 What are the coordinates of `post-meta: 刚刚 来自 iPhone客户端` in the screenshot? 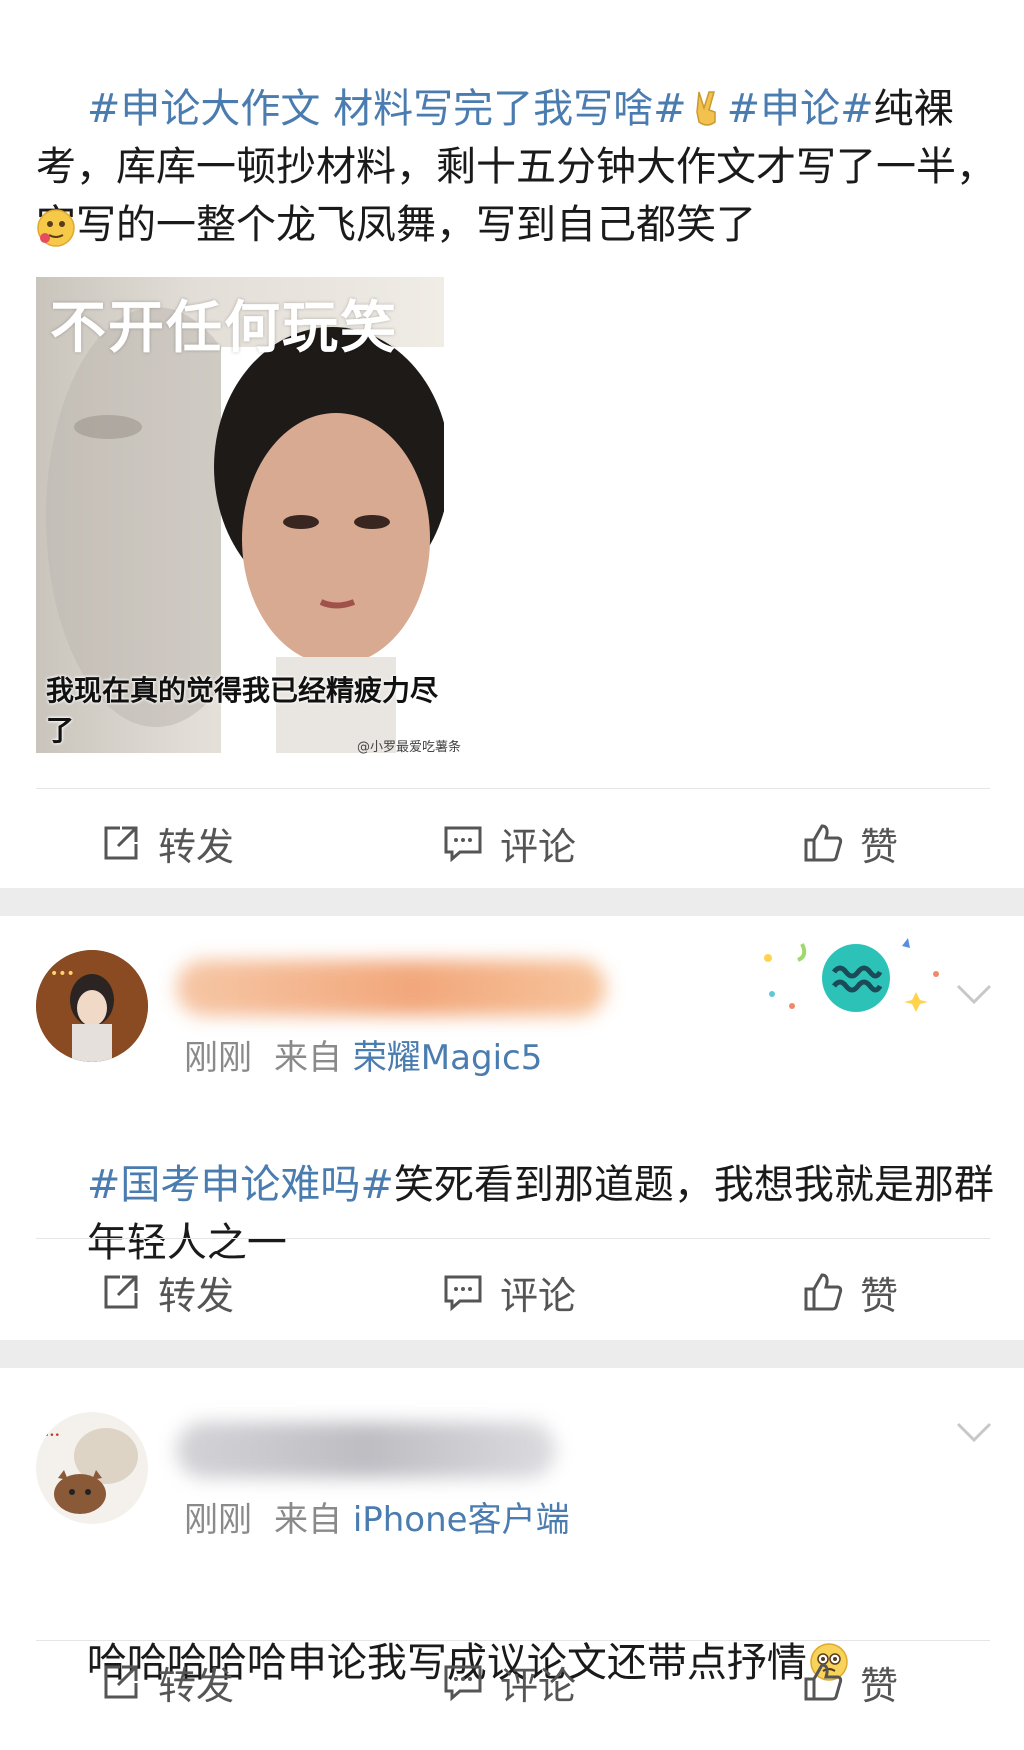 It's located at (377, 1516).